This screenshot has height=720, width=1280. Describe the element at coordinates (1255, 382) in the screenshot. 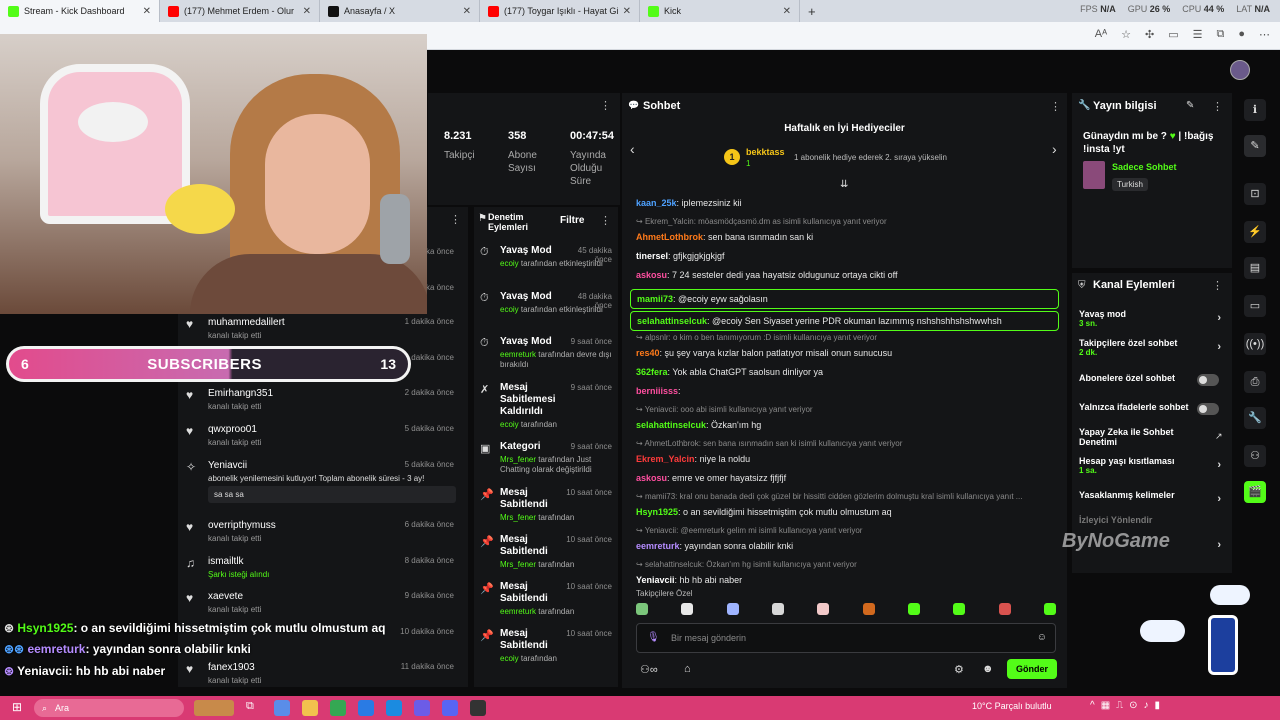

I see `printer-icon: ⎙` at that location.